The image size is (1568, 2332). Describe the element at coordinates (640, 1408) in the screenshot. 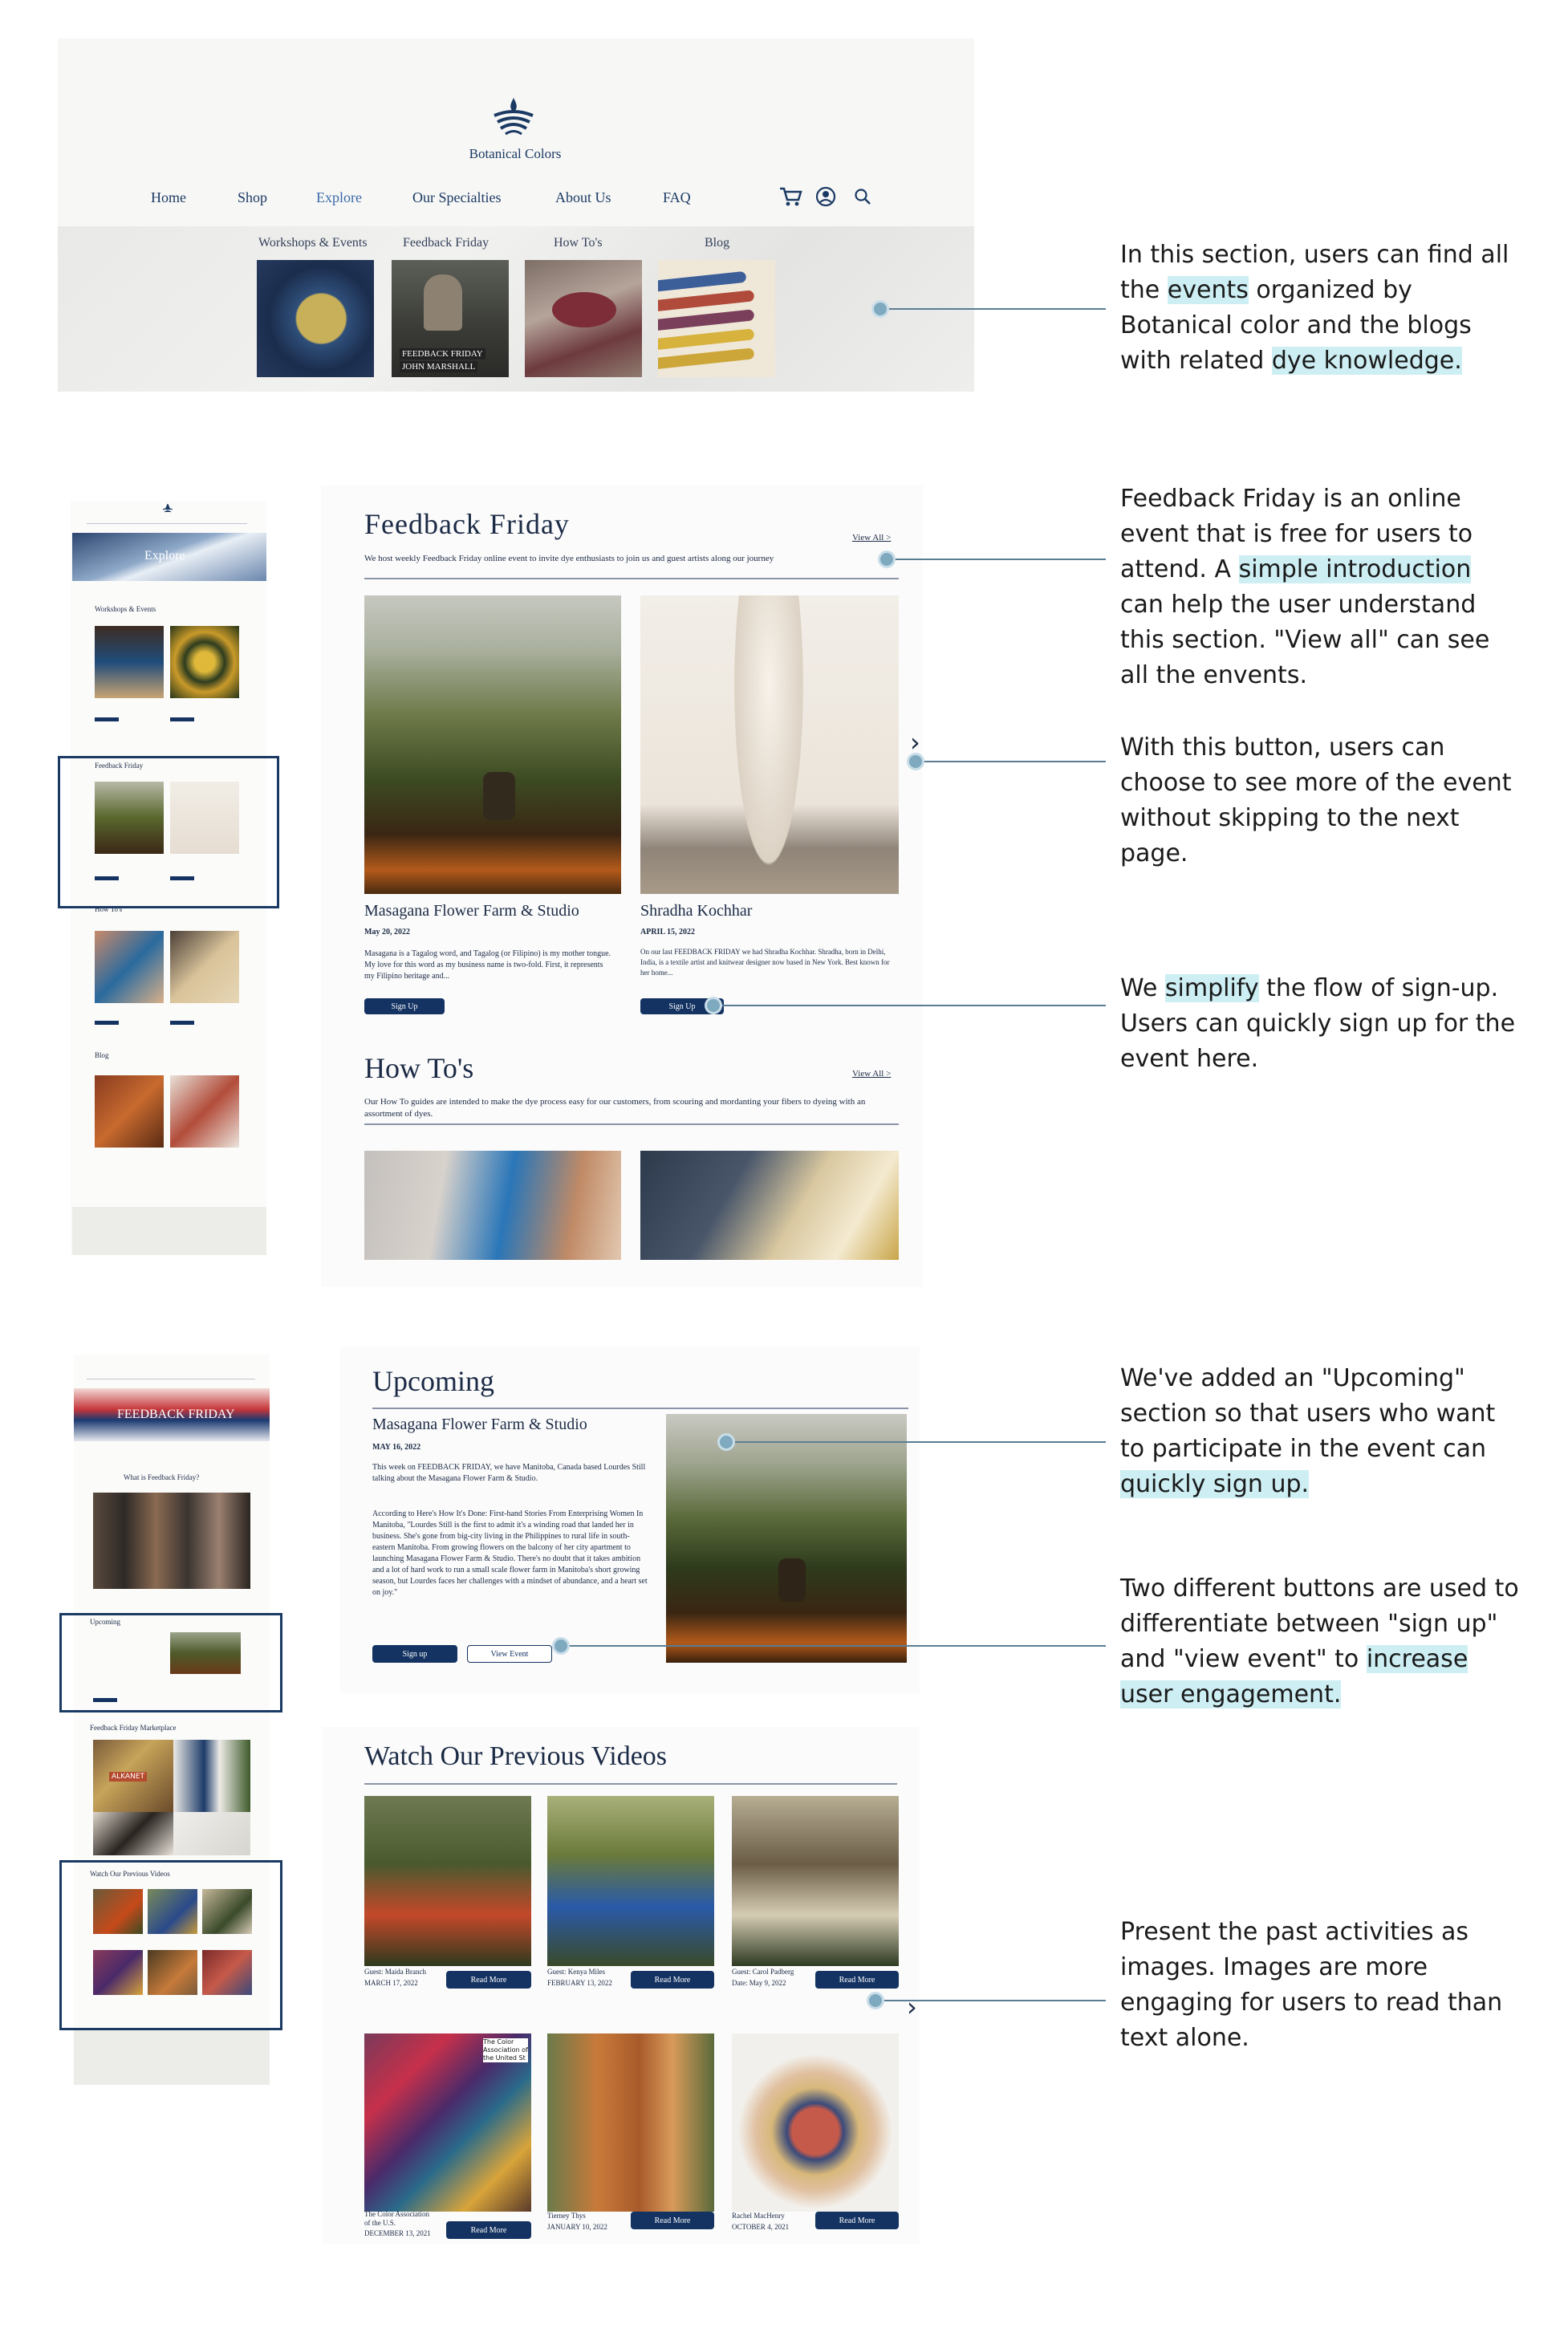

I see `upcoming-divider` at that location.